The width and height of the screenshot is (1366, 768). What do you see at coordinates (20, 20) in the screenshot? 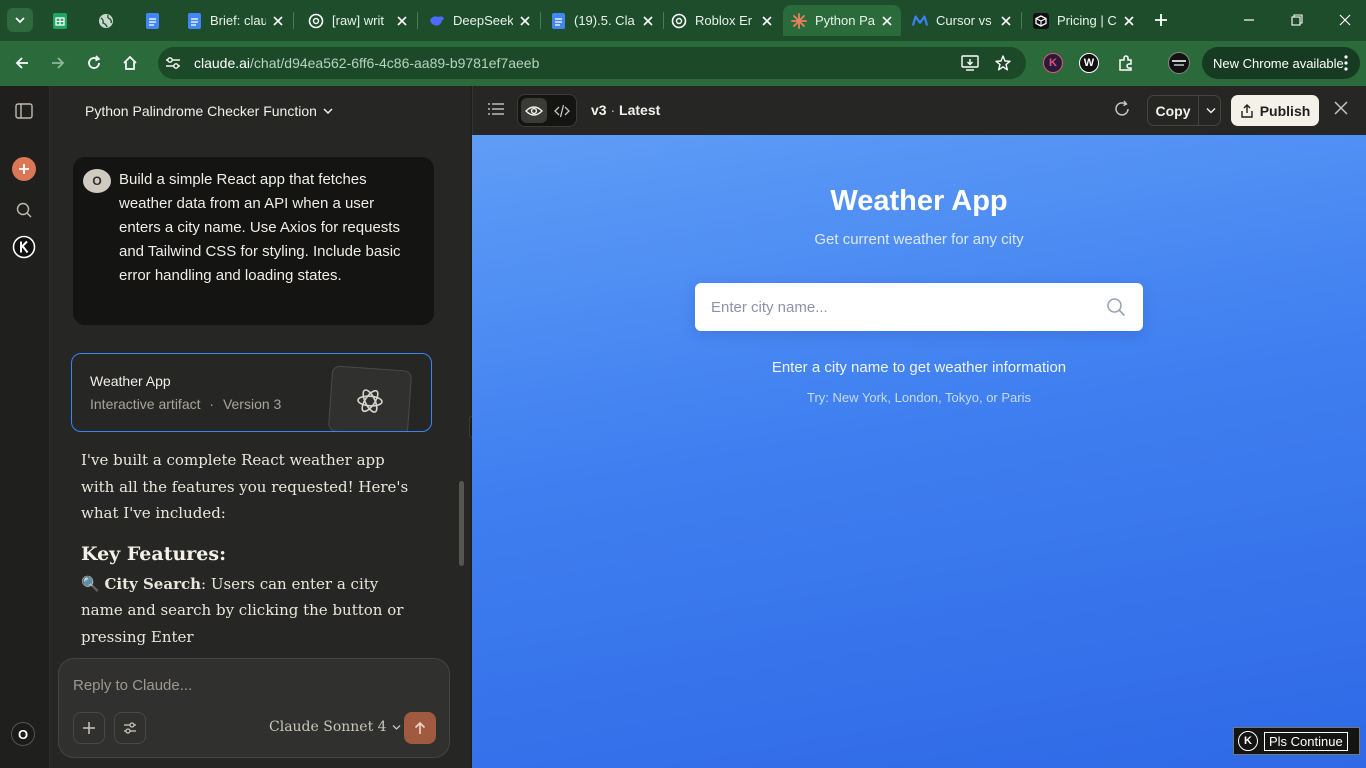
I see `tab-search-button` at bounding box center [20, 20].